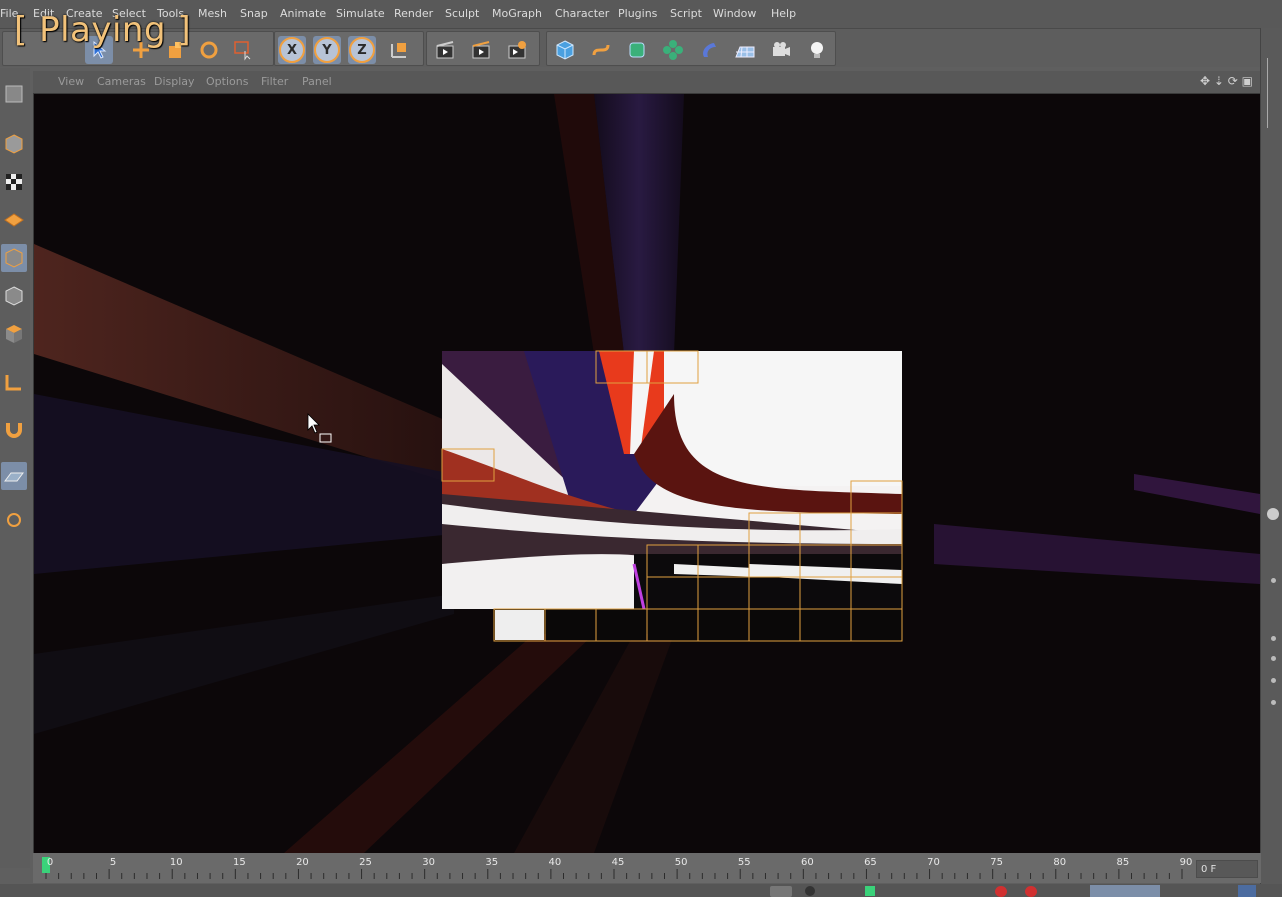 Image resolution: width=1282 pixels, height=897 pixels. I want to click on points-cube-icon, so click(14, 258).